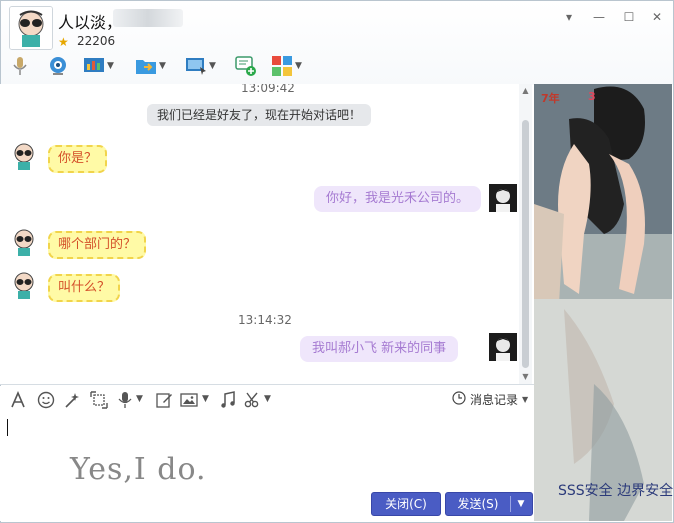  Describe the element at coordinates (97, 245) in the screenshot. I see `message-bubble: 哪个部门的？` at that location.